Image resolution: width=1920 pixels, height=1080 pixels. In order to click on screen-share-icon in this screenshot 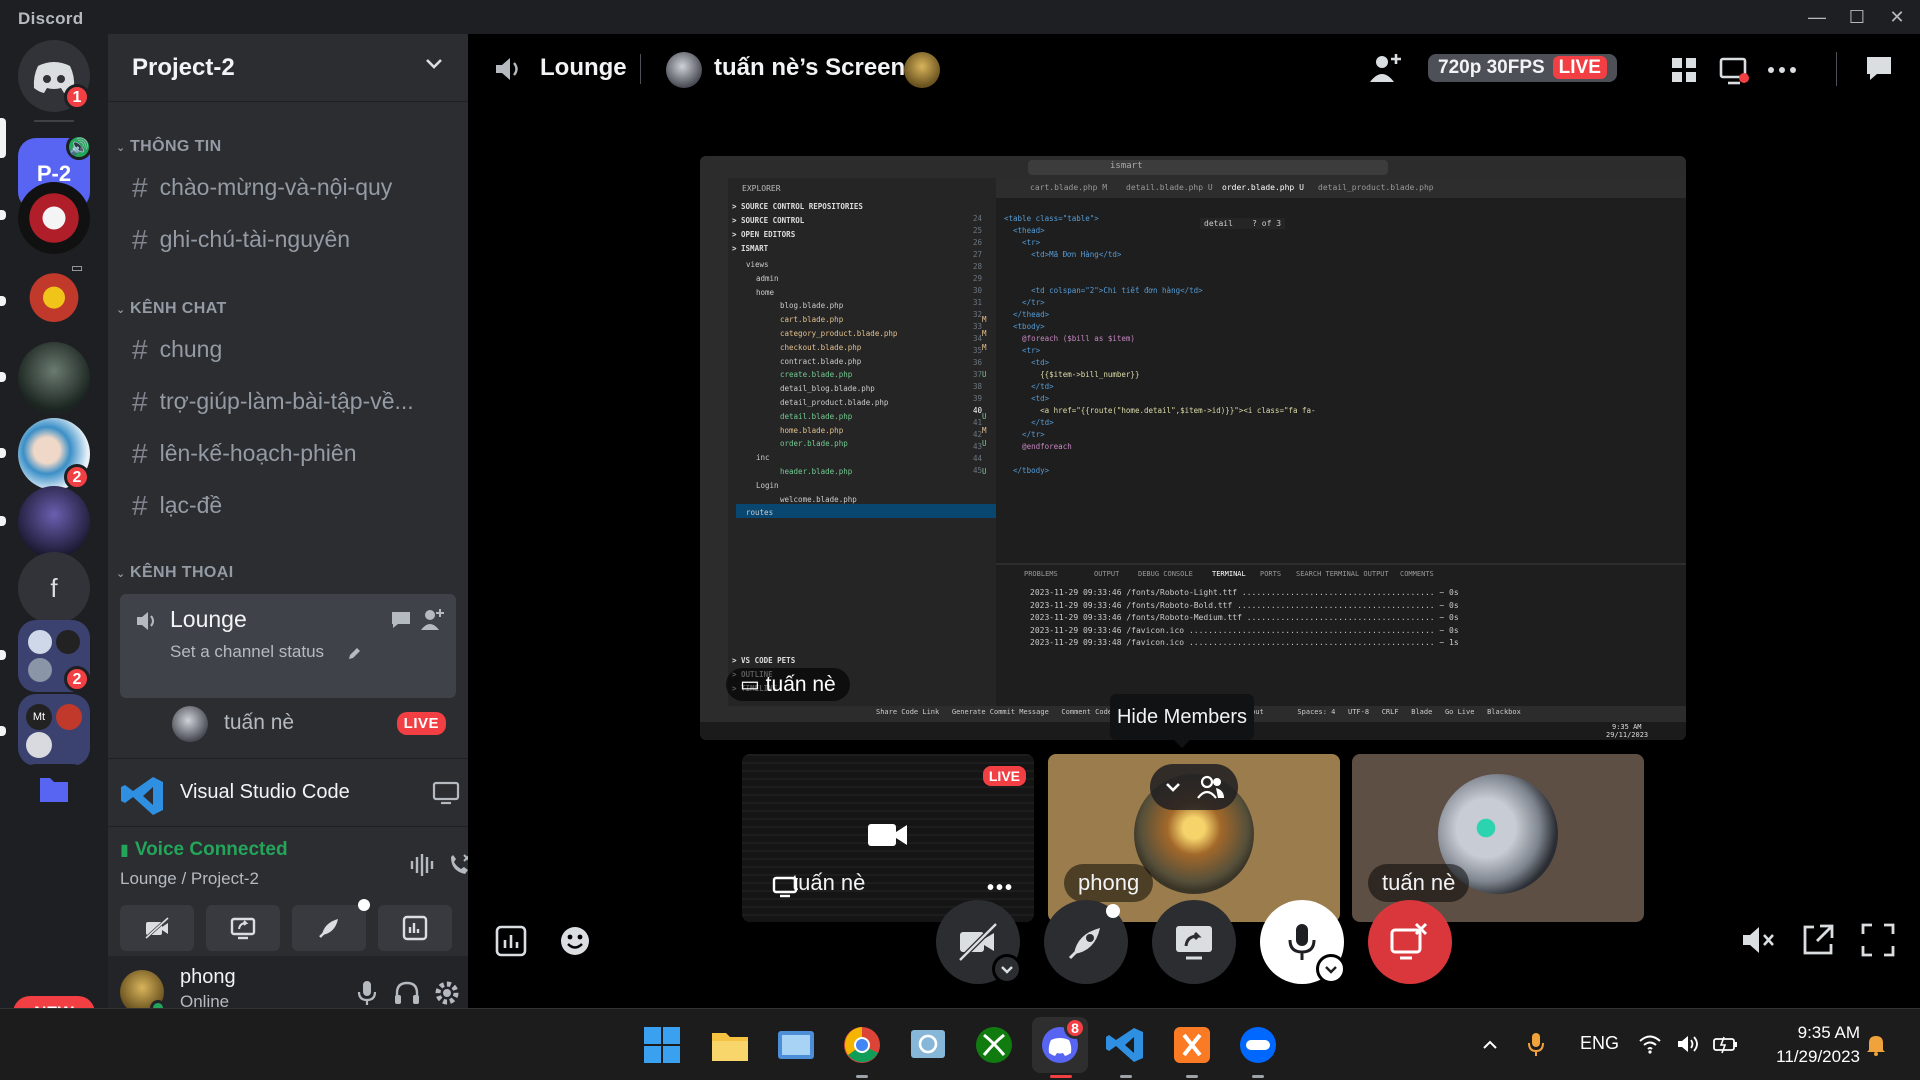, I will do `click(243, 928)`.